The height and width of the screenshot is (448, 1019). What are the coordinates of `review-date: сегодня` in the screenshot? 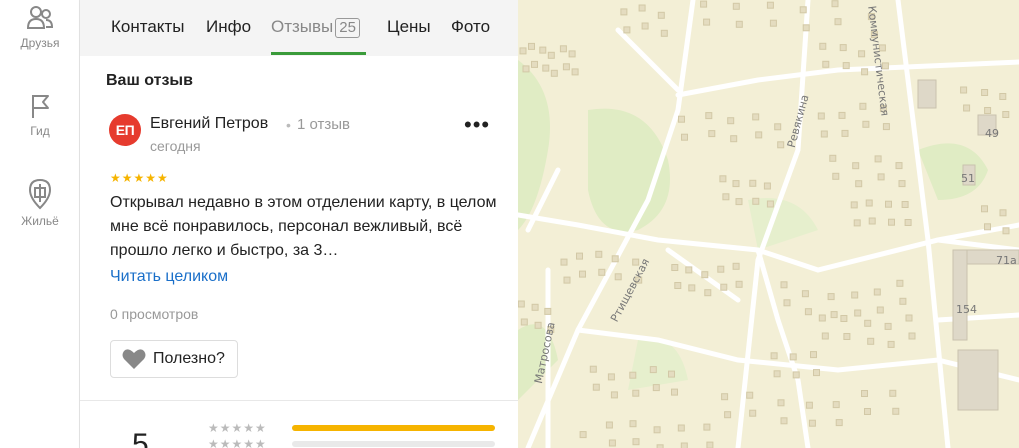 It's located at (175, 146).